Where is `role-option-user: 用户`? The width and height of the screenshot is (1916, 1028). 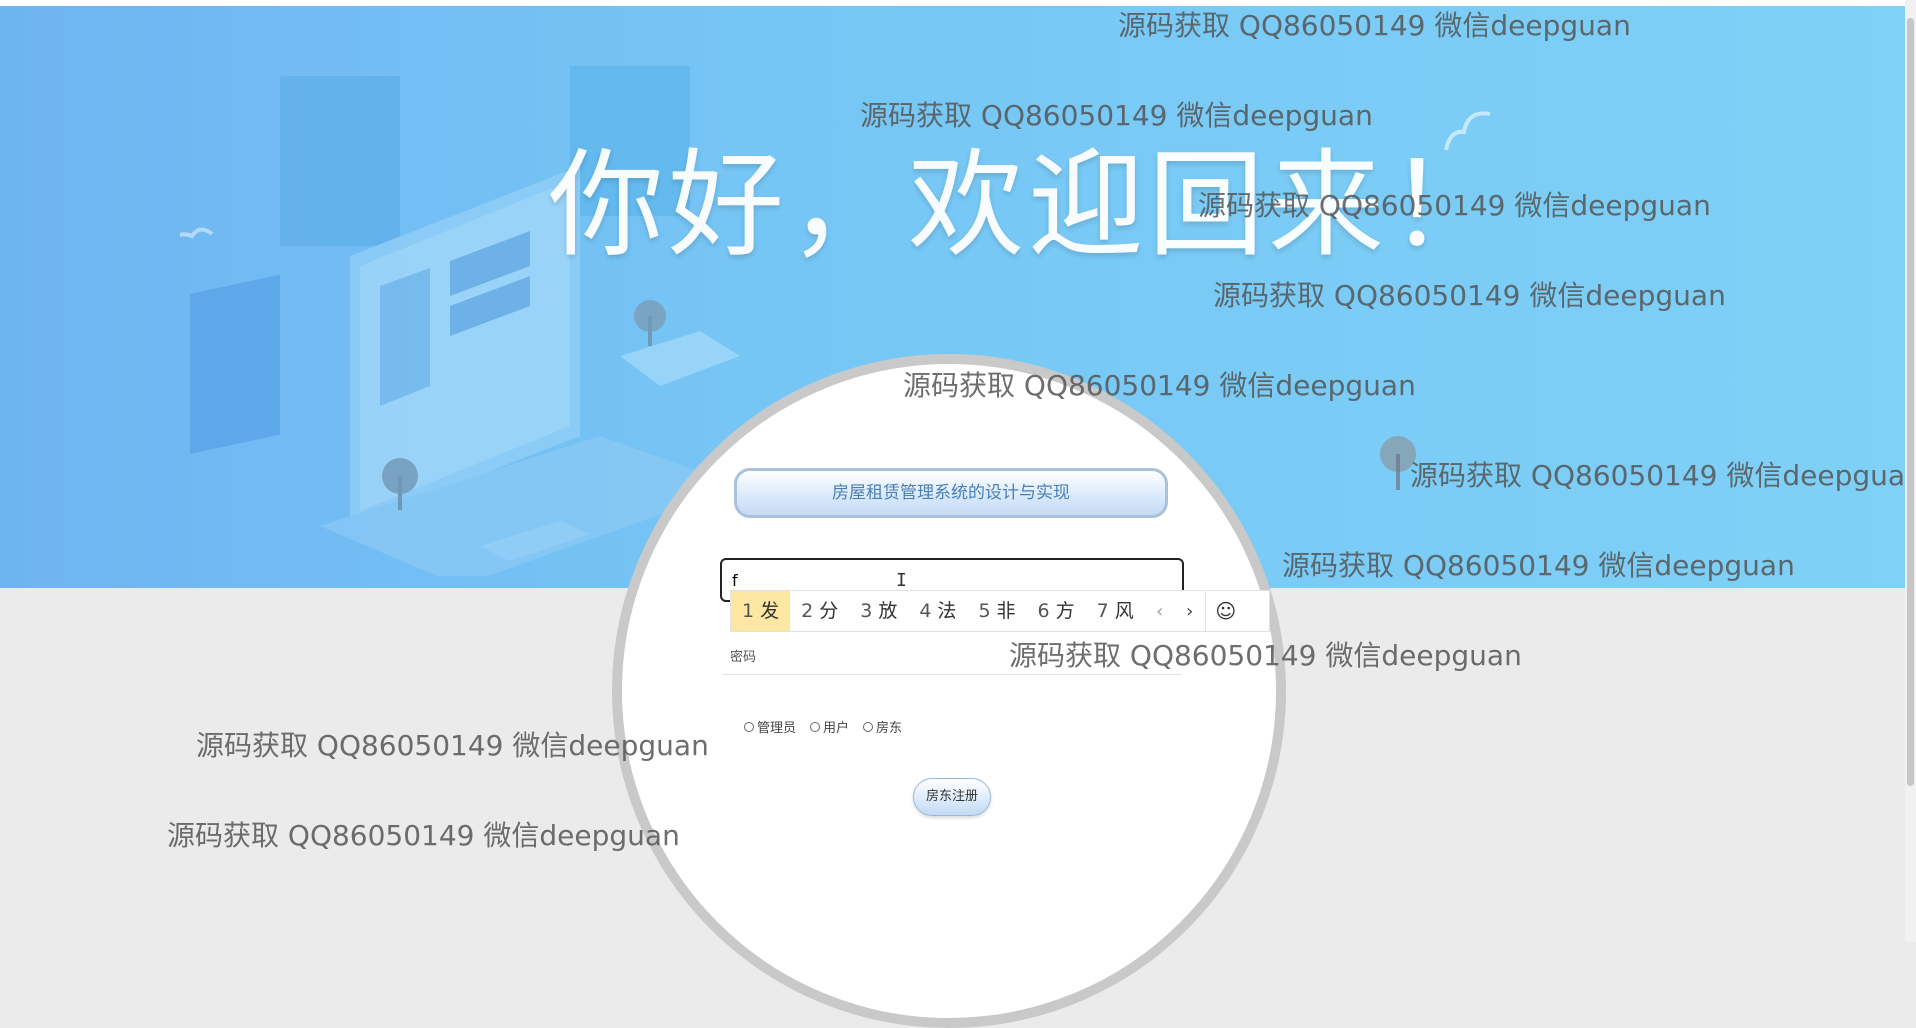
role-option-user: 用户 is located at coordinates (829, 726).